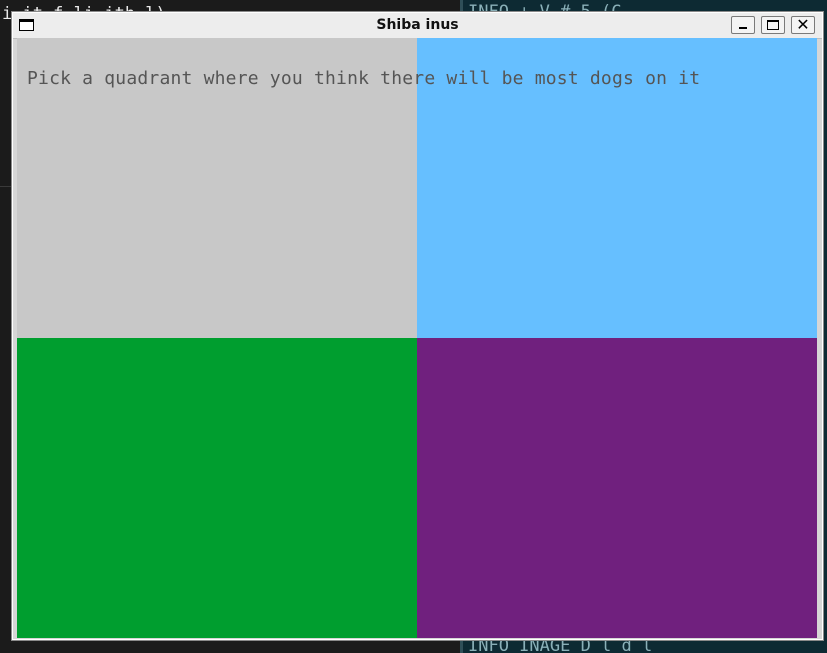  I want to click on close-button: ✕, so click(803, 25).